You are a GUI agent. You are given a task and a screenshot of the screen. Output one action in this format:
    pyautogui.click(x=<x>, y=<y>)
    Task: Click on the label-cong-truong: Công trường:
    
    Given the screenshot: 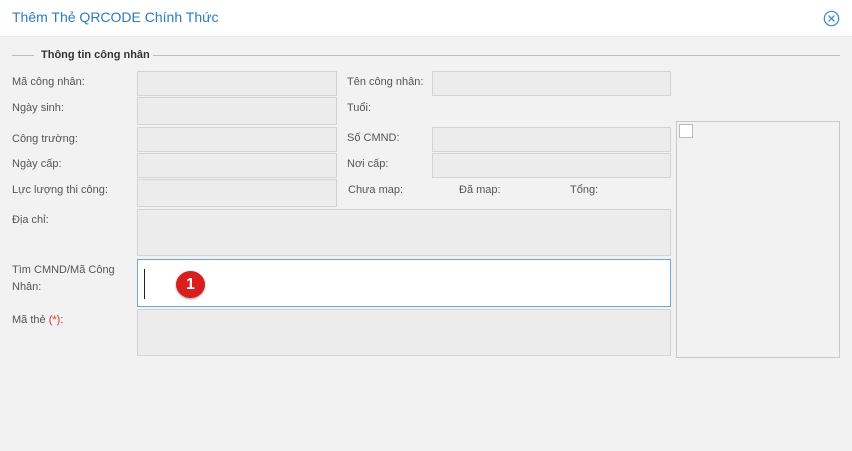 What is the action you would take?
    pyautogui.click(x=45, y=139)
    